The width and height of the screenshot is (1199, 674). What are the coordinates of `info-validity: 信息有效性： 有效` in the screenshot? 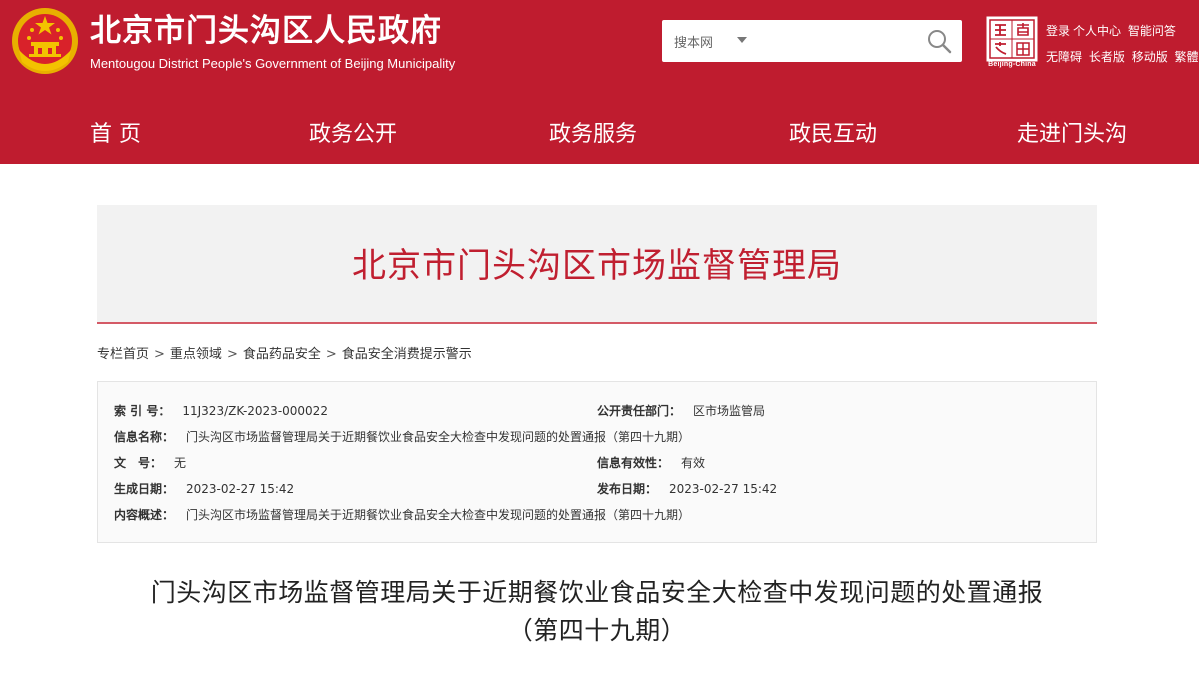 It's located at (651, 463).